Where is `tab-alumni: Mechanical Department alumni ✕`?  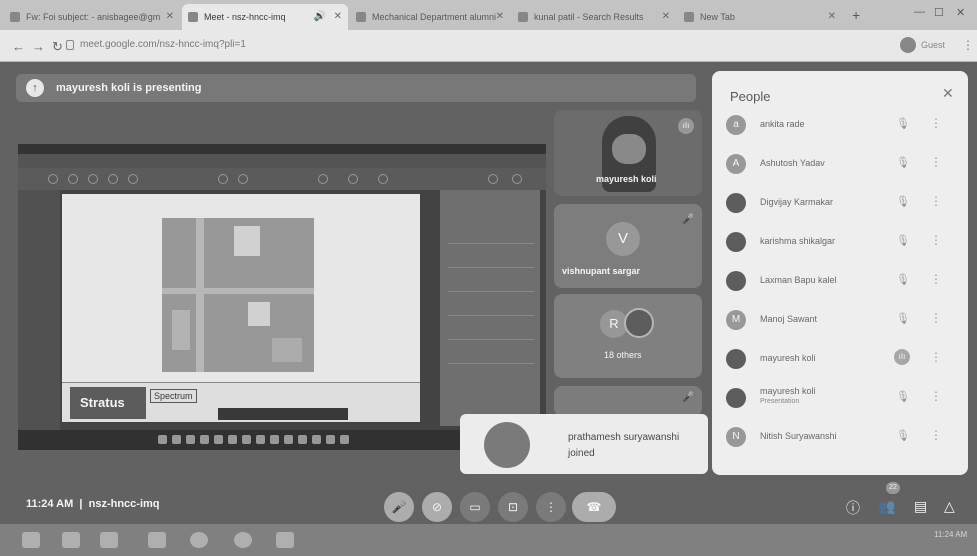
tab-alumni: Mechanical Department alumni ✕ is located at coordinates (430, 17).